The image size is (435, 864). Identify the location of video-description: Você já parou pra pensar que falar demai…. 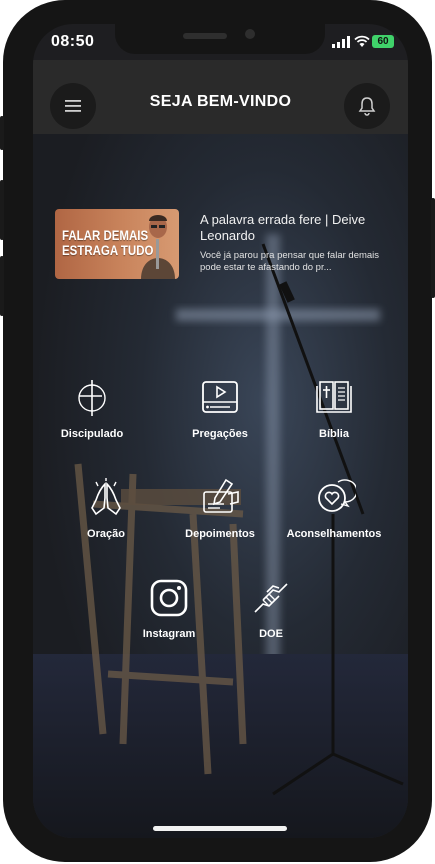
(290, 261).